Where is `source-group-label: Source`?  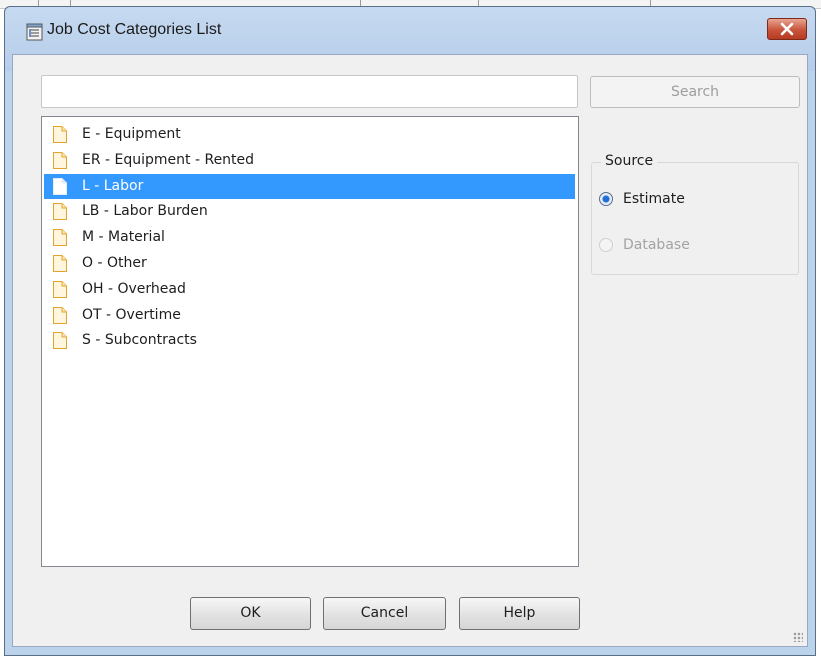
source-group-label: Source is located at coordinates (629, 161).